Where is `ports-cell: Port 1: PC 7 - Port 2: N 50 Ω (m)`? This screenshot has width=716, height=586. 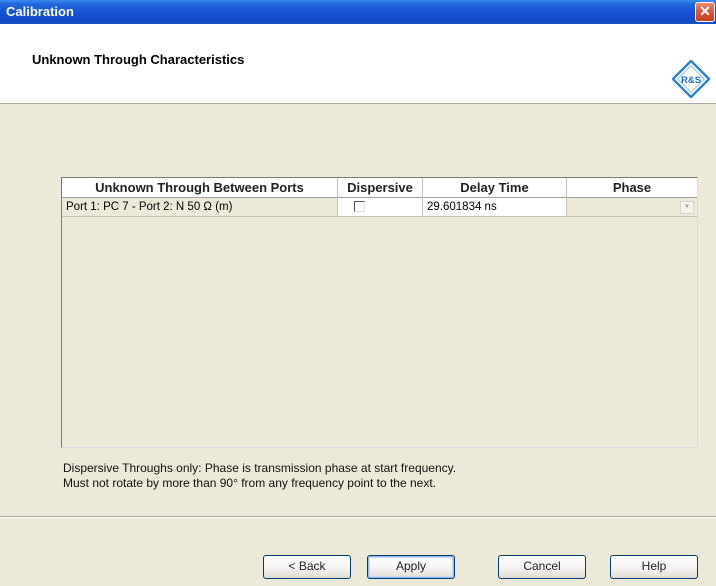
ports-cell: Port 1: PC 7 - Port 2: N 50 Ω (m) is located at coordinates (200, 207).